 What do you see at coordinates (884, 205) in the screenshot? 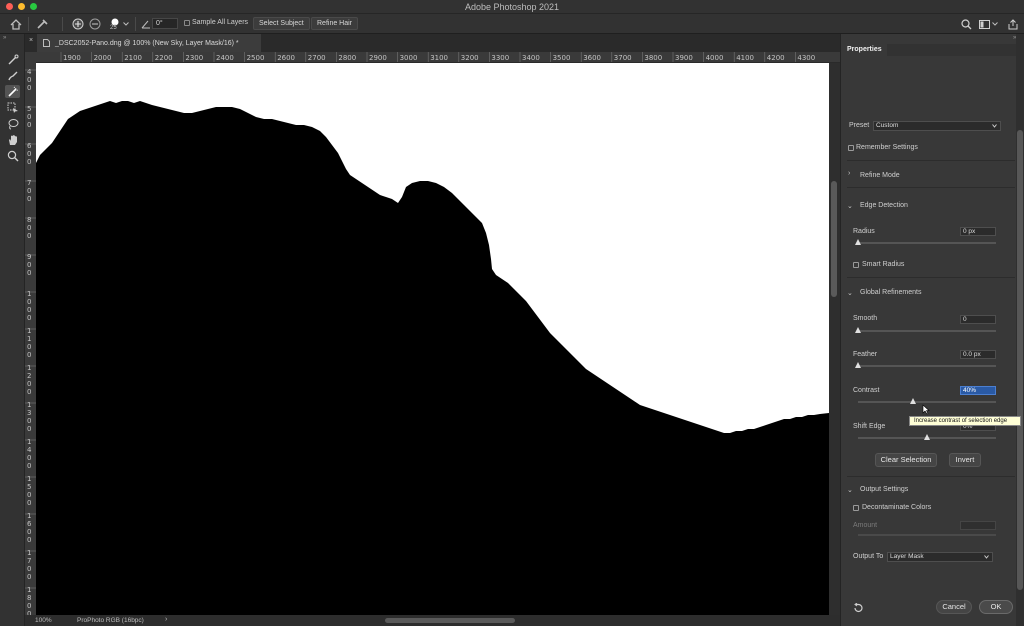
I see `edge-detection-section: Edge Detection` at bounding box center [884, 205].